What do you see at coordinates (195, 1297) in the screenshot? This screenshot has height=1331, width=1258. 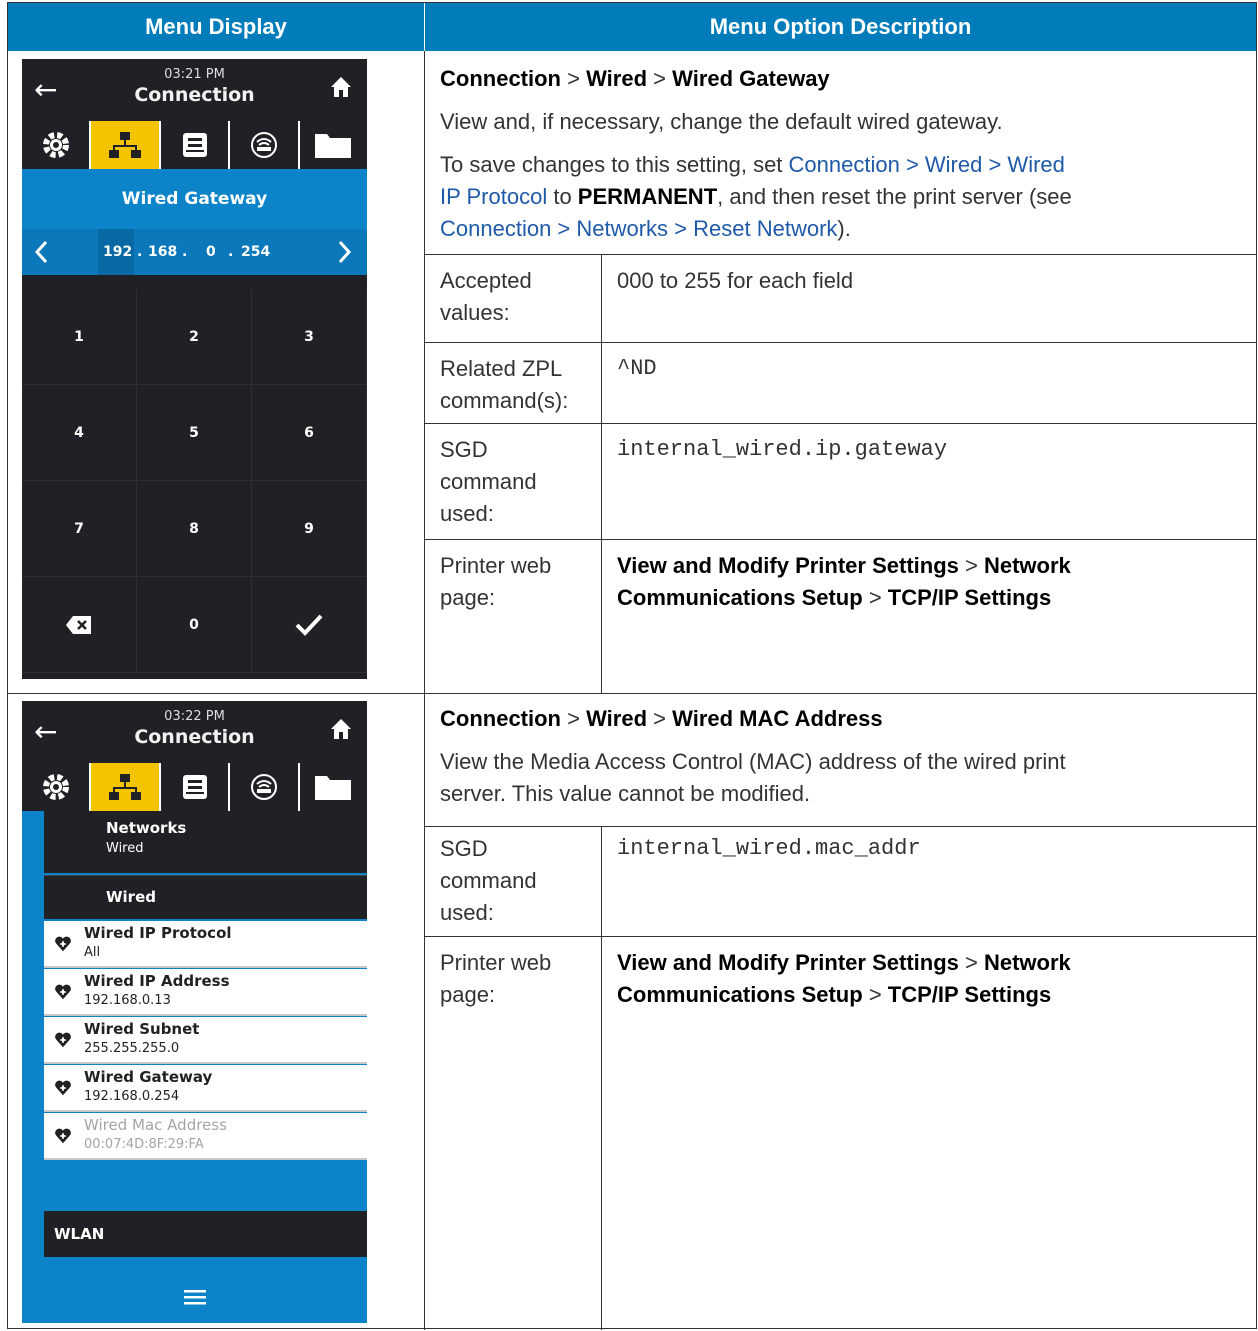 I see `menu-icon` at bounding box center [195, 1297].